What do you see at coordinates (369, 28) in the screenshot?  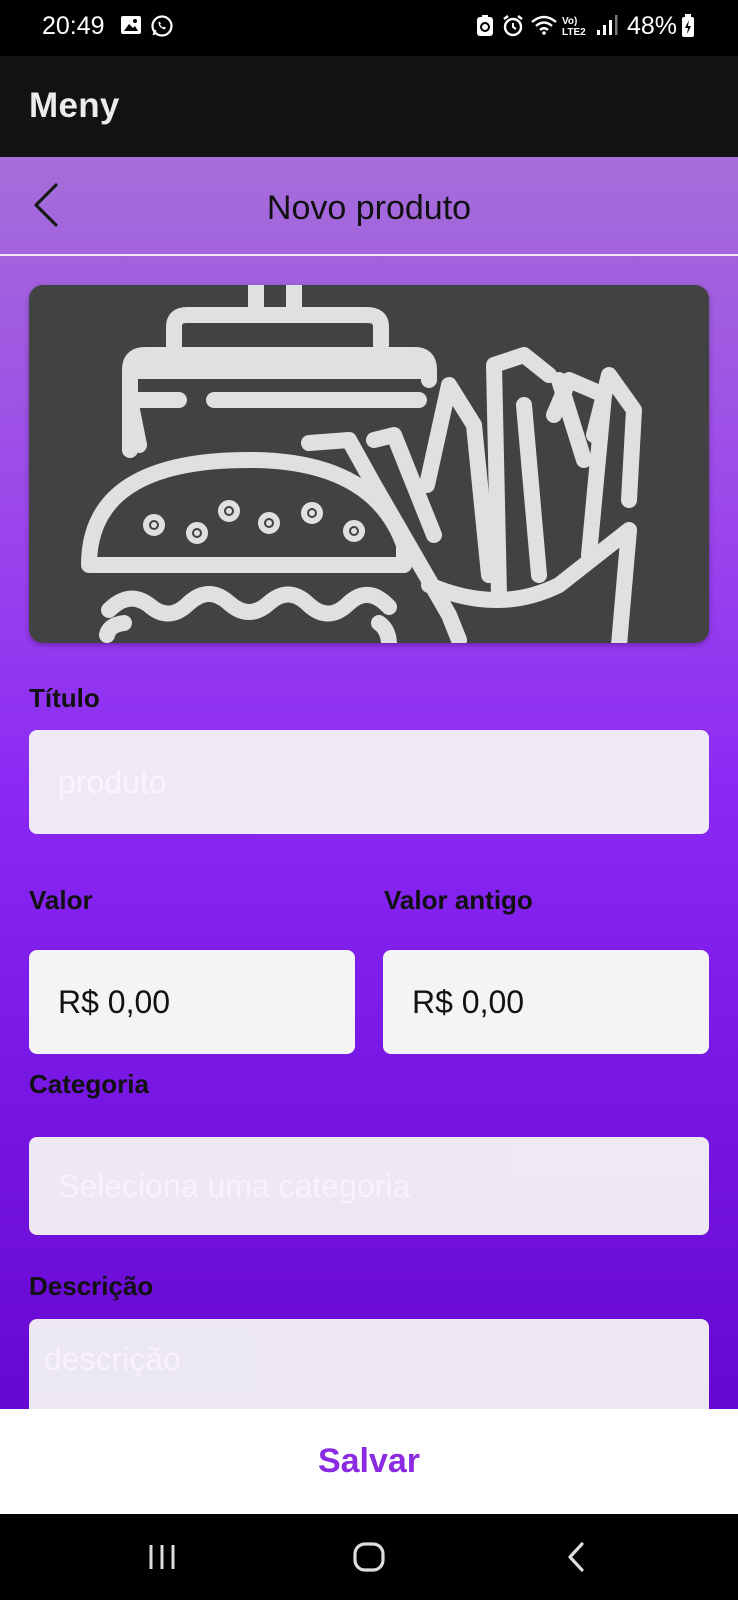 I see `status-bar: 20:49 Vo) LTE2 48%` at bounding box center [369, 28].